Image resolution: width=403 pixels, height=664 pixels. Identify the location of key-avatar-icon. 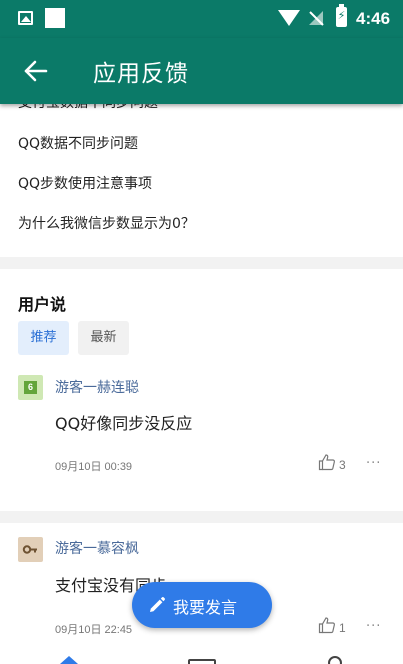
(29, 549).